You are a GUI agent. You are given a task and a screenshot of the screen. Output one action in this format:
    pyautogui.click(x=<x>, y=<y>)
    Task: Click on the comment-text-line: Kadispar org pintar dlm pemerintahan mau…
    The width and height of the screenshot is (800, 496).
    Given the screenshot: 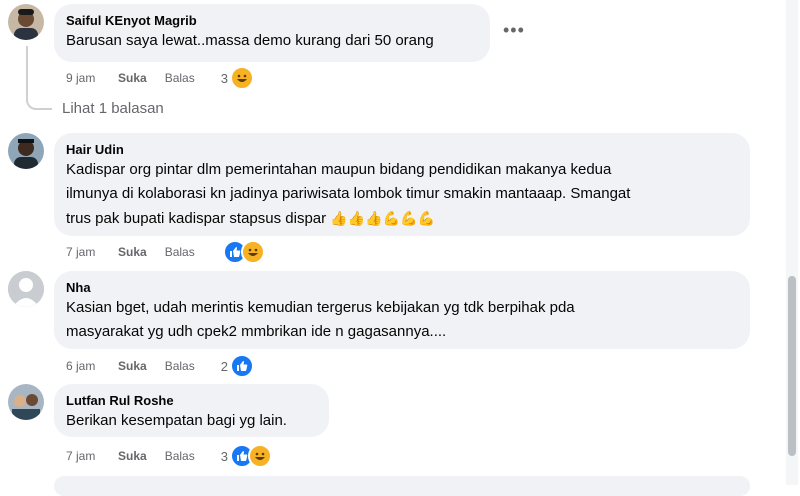 What is the action you would take?
    pyautogui.click(x=339, y=169)
    